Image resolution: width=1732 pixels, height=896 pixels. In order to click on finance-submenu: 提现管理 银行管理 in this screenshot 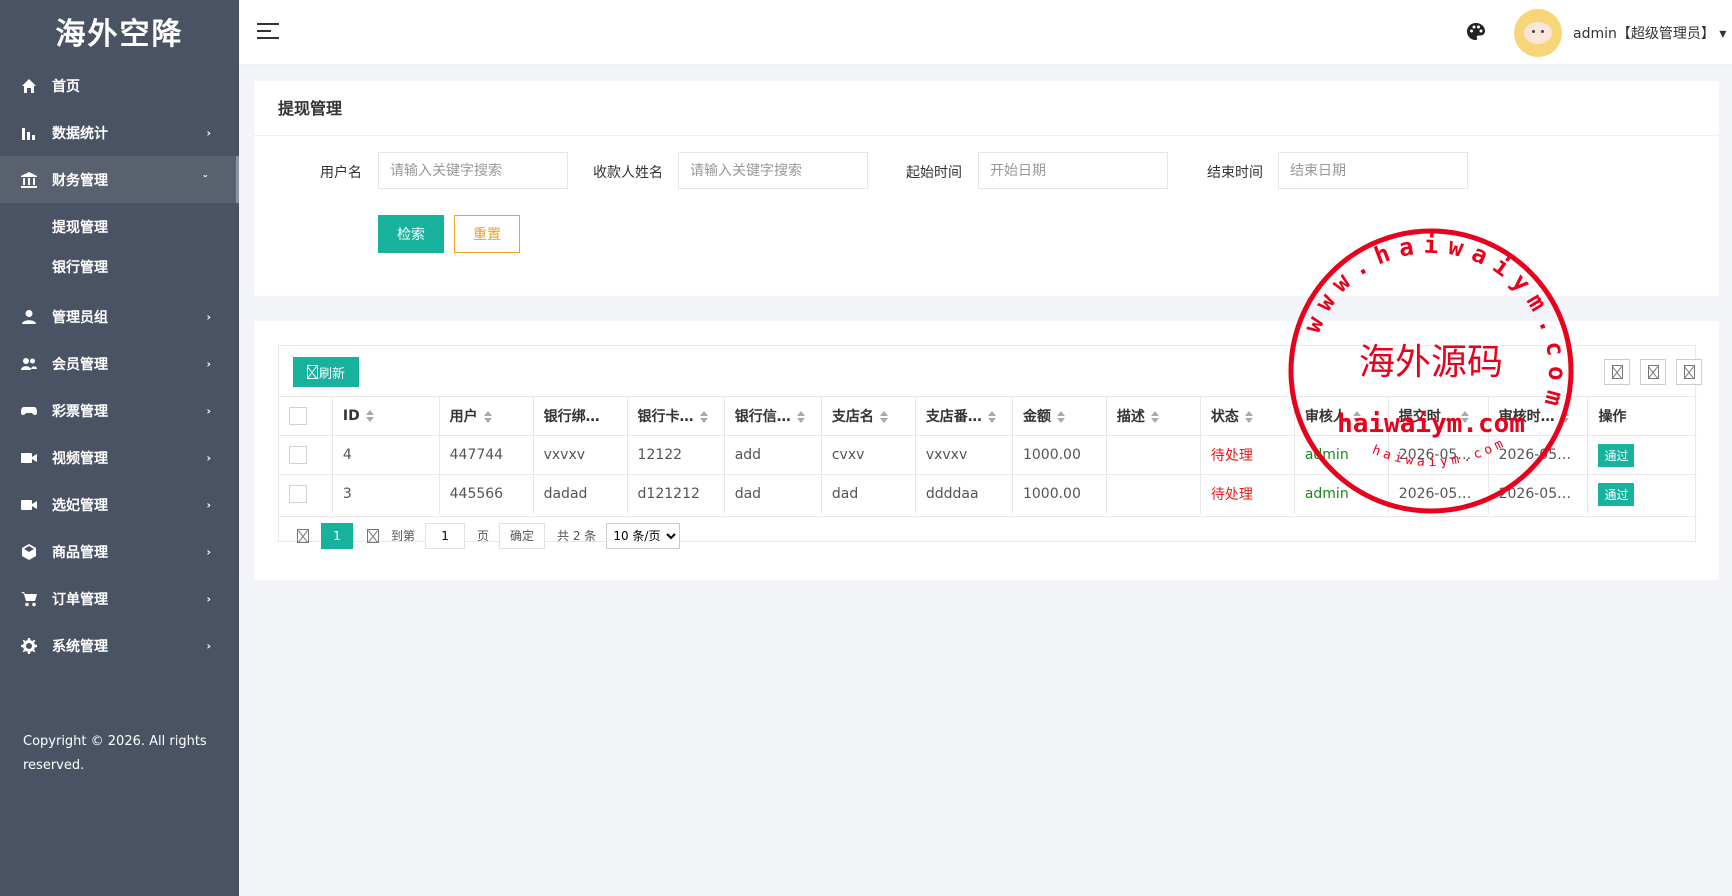, I will do `click(119, 248)`.